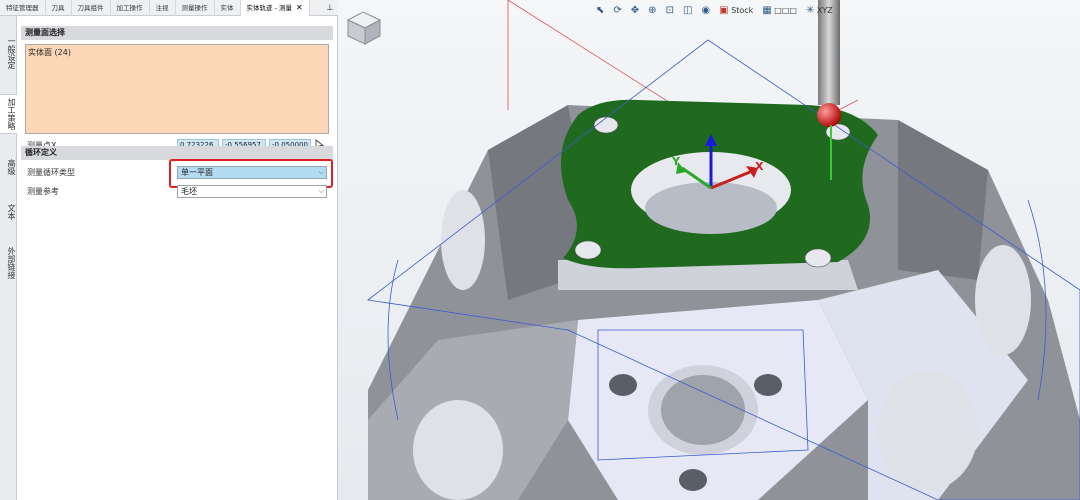  Describe the element at coordinates (177, 89) in the screenshot. I see `face-selection-list: 实体面 (24)` at that location.